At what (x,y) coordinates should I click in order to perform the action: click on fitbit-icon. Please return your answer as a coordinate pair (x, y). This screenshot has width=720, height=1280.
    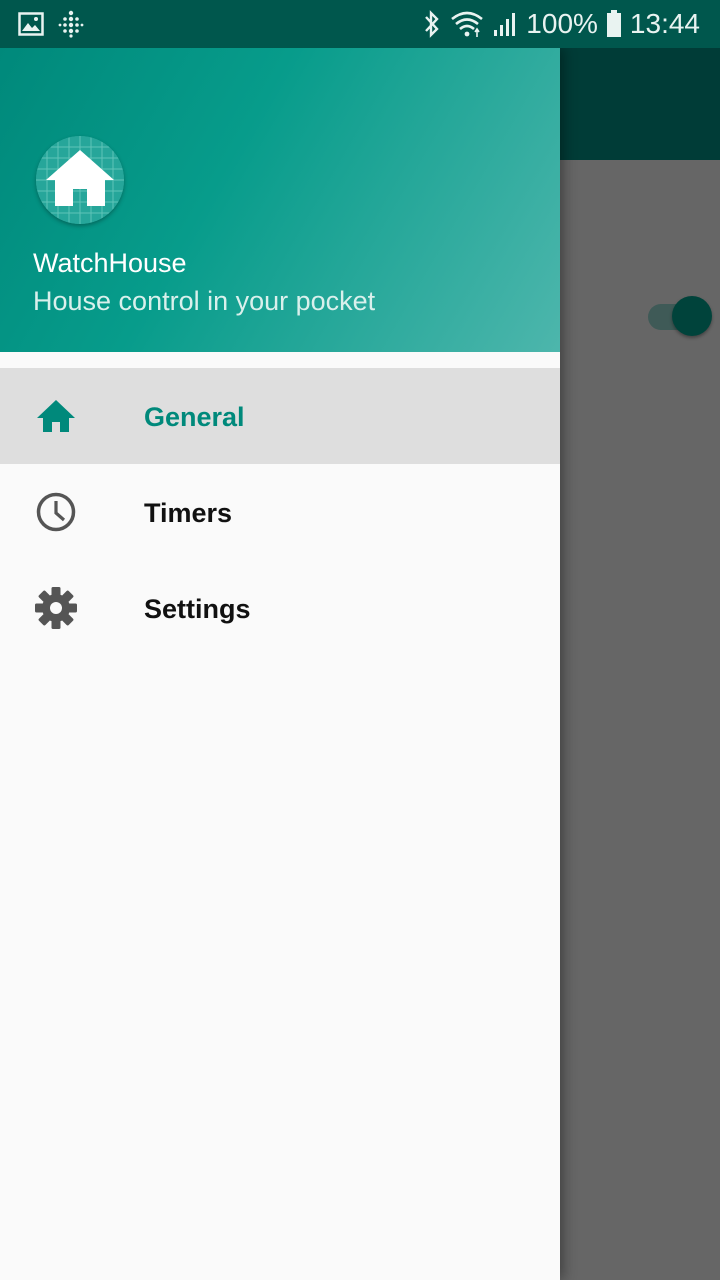
    Looking at the image, I should click on (71, 24).